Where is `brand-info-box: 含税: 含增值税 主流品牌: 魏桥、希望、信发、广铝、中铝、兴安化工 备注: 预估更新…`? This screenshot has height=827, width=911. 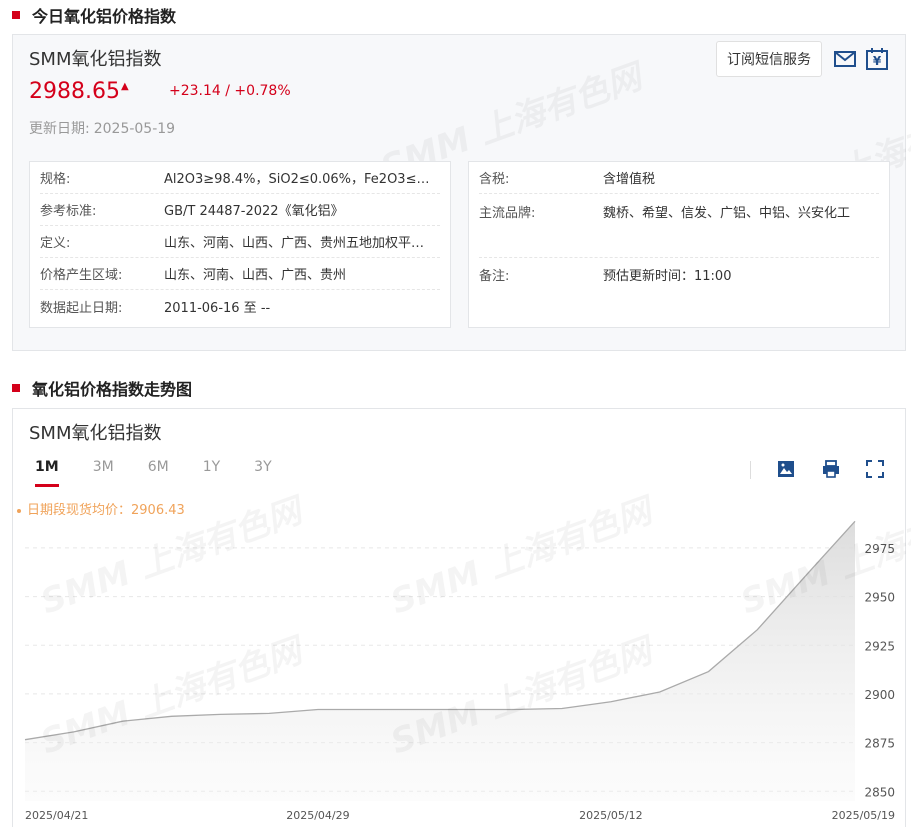
brand-info-box: 含税: 含增值税 主流品牌: 魏桥、希望、信发、广铝、中铝、兴安化工 备注: 预估更新… is located at coordinates (679, 244).